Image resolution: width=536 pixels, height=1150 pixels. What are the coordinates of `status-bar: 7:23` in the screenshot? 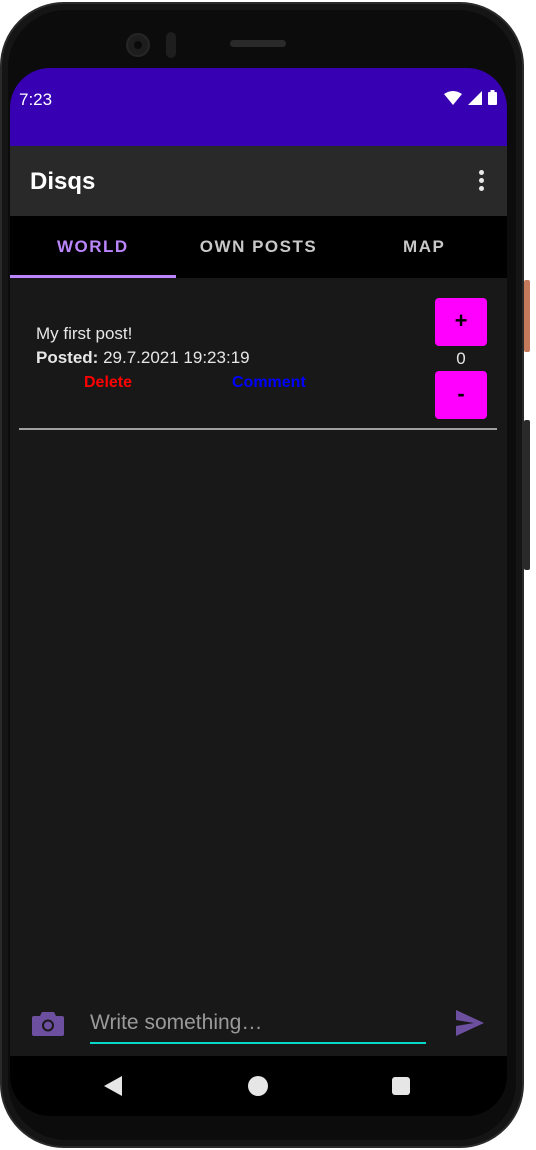 It's located at (258, 107).